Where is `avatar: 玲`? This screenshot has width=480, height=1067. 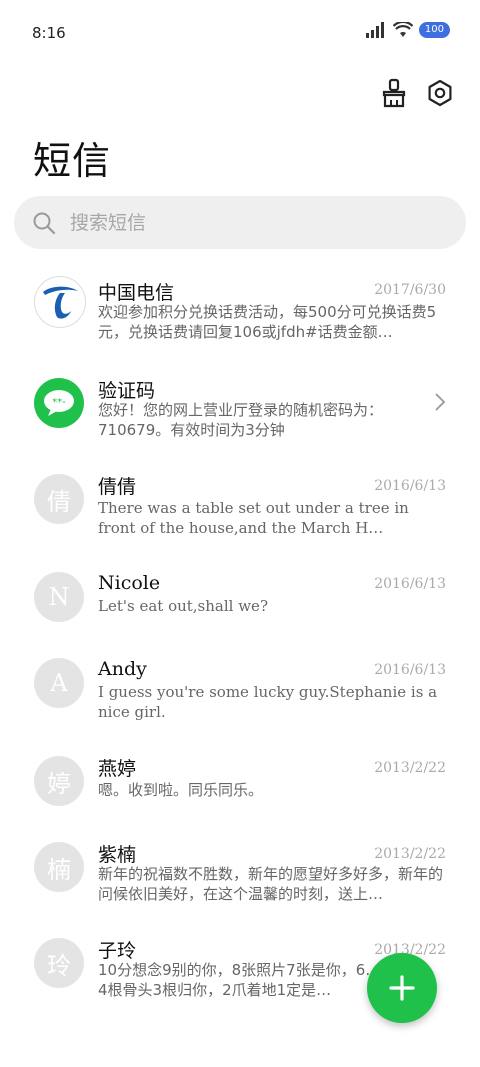 avatar: 玲 is located at coordinates (59, 963).